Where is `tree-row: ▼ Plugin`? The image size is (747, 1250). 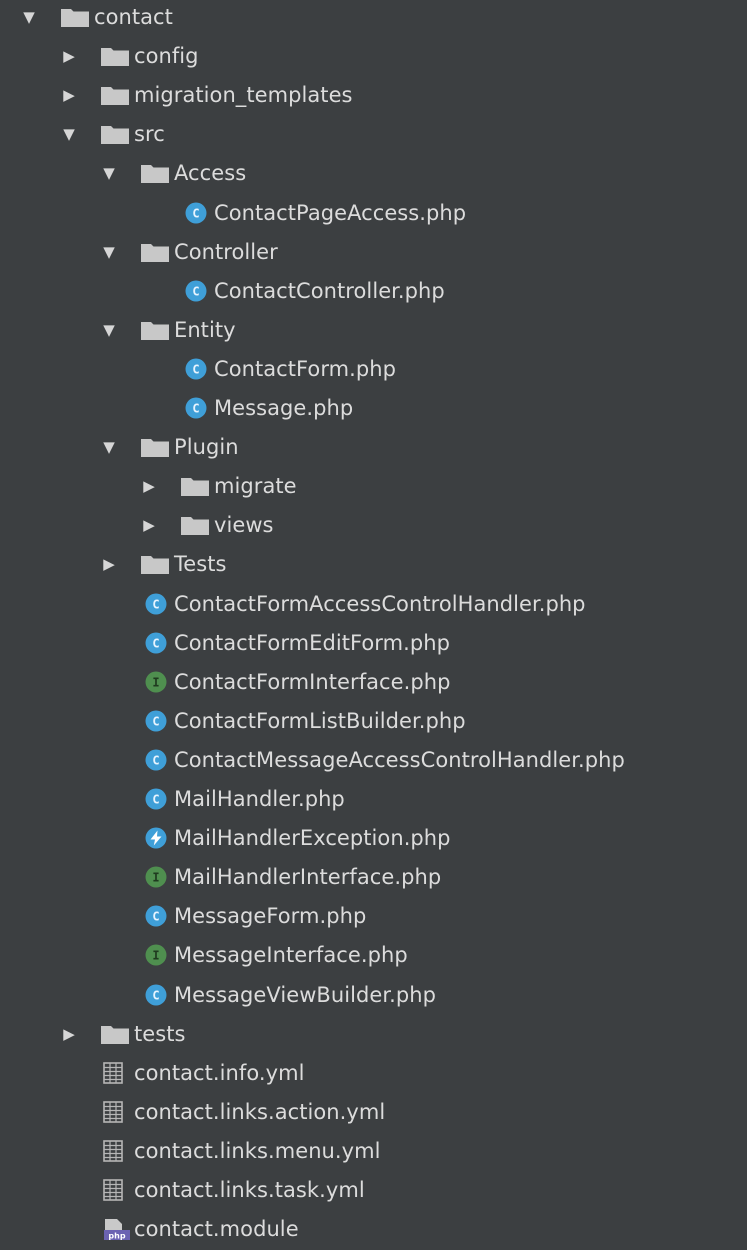 tree-row: ▼ Plugin is located at coordinates (373, 447).